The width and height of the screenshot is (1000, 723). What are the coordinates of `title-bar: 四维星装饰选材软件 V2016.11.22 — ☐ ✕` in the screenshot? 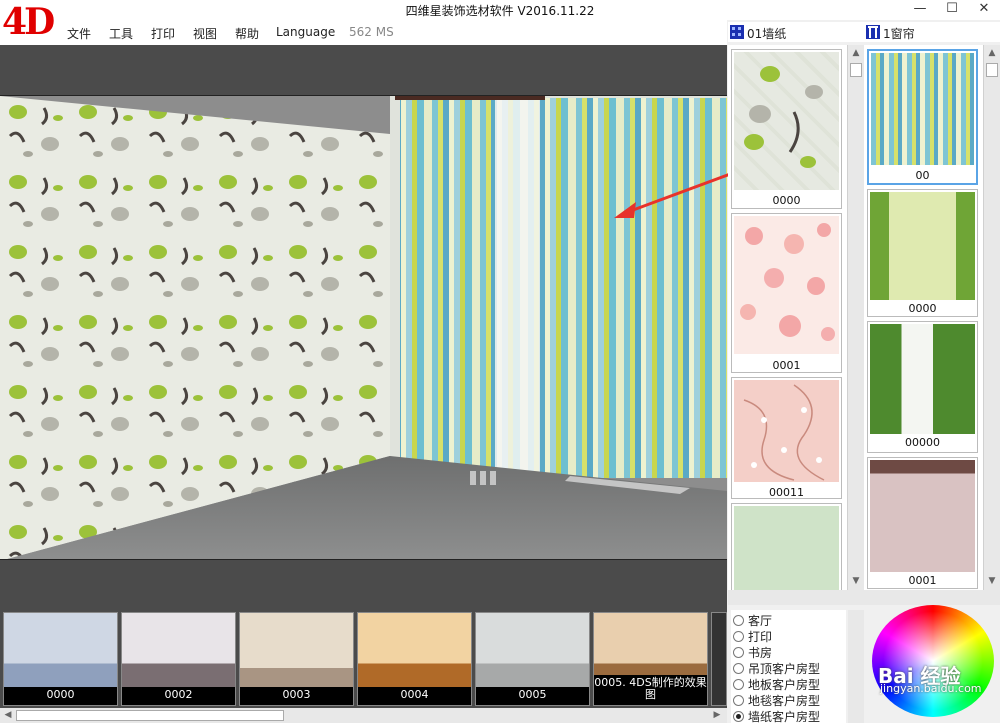 It's located at (500, 10).